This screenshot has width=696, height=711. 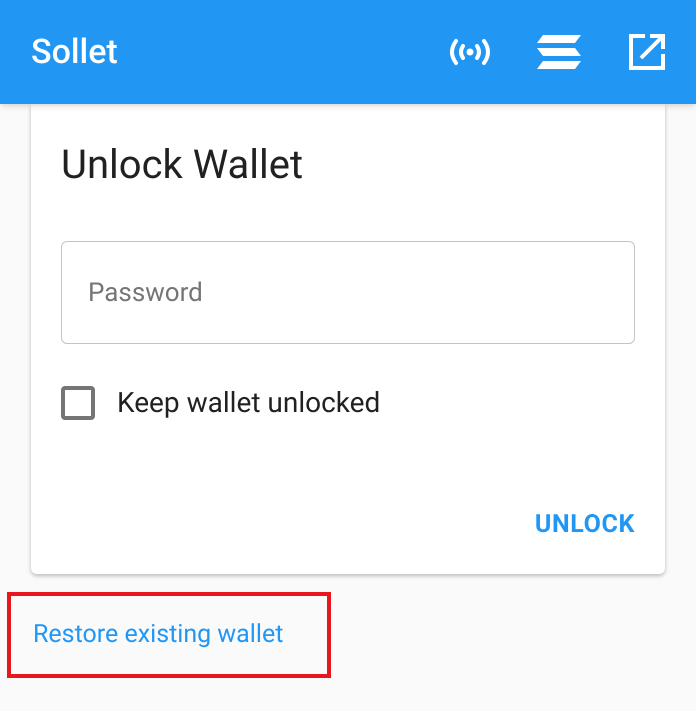 I want to click on password-field: Password, so click(x=348, y=292).